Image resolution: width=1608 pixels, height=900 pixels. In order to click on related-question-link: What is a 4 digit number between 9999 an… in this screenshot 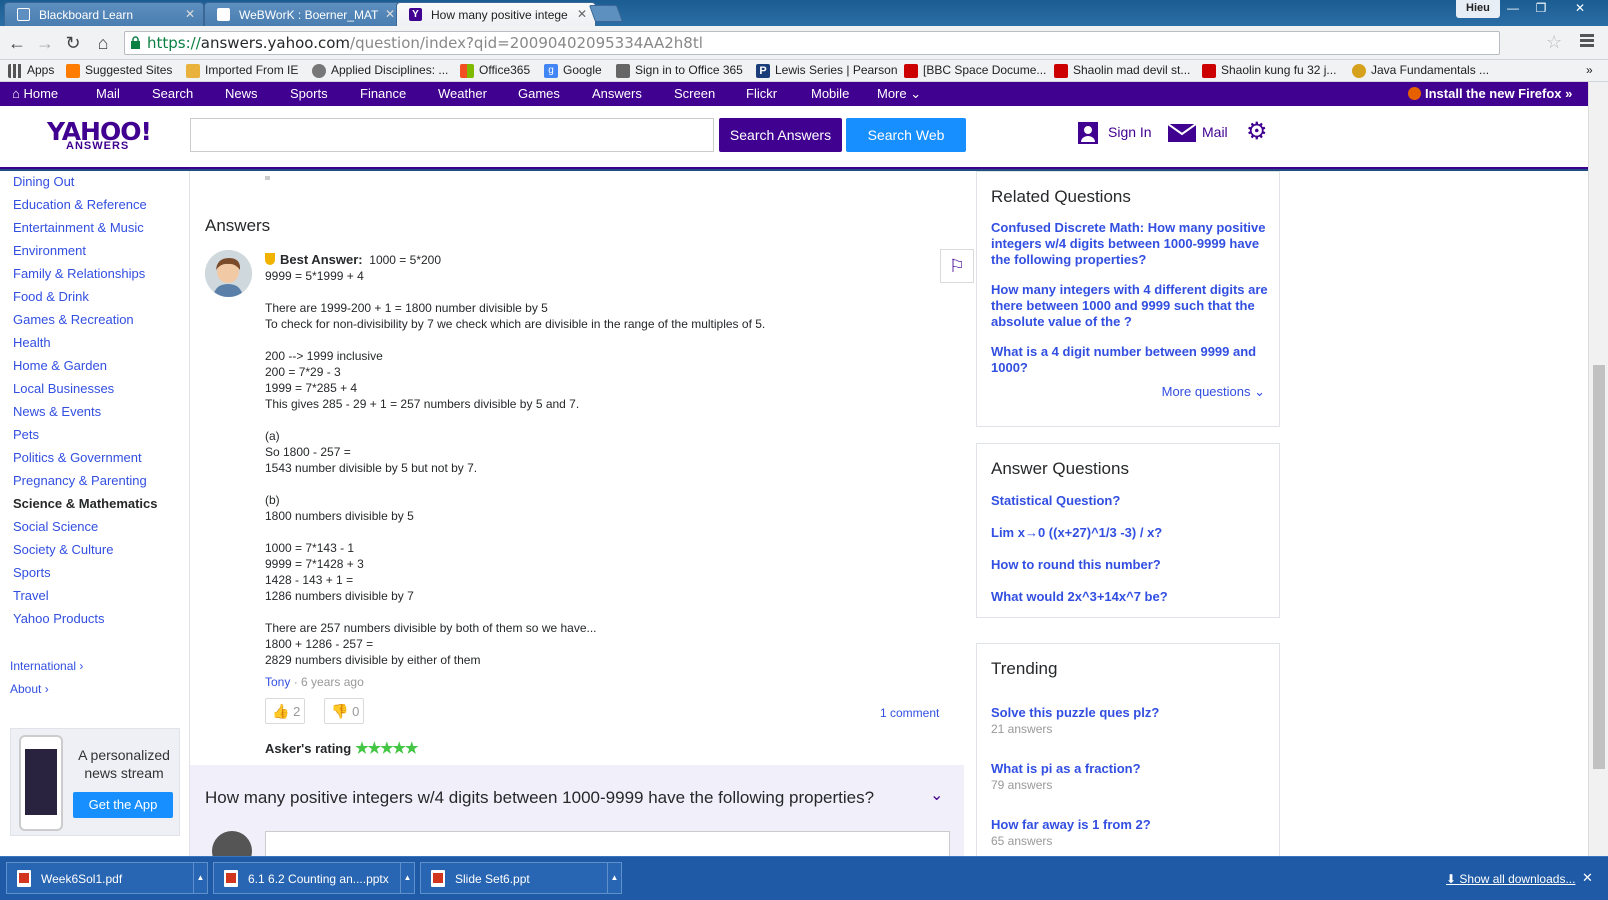, I will do `click(1131, 360)`.